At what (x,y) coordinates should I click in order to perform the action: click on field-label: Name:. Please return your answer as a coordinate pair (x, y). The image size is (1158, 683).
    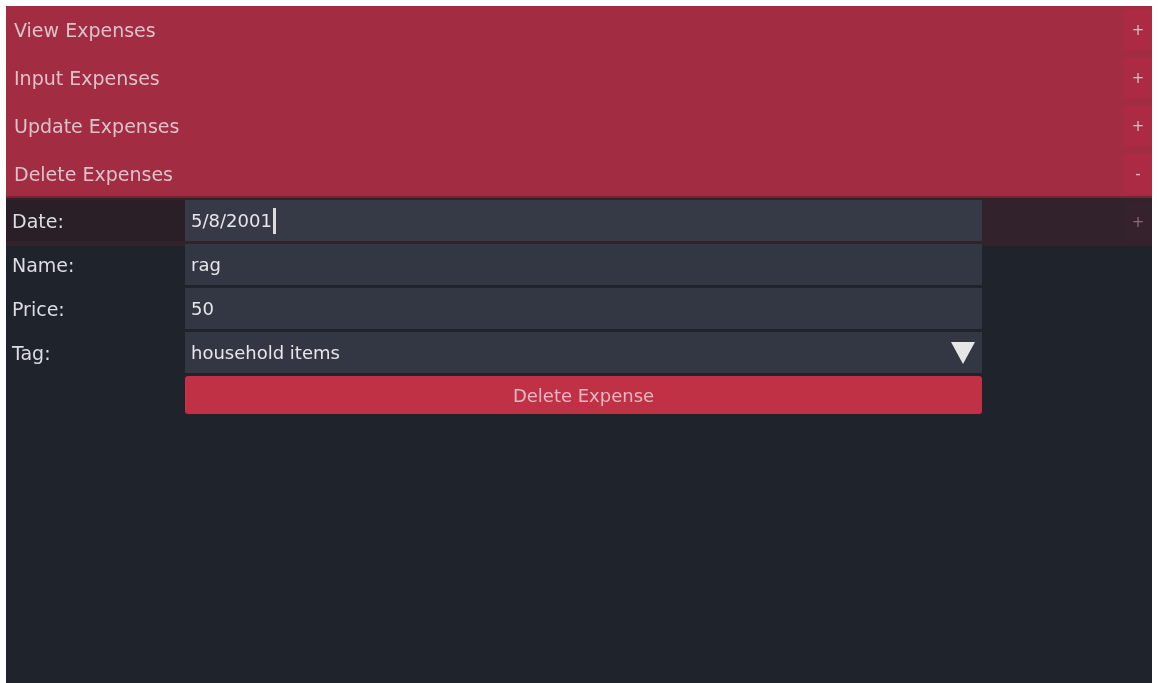
    Looking at the image, I should click on (43, 265).